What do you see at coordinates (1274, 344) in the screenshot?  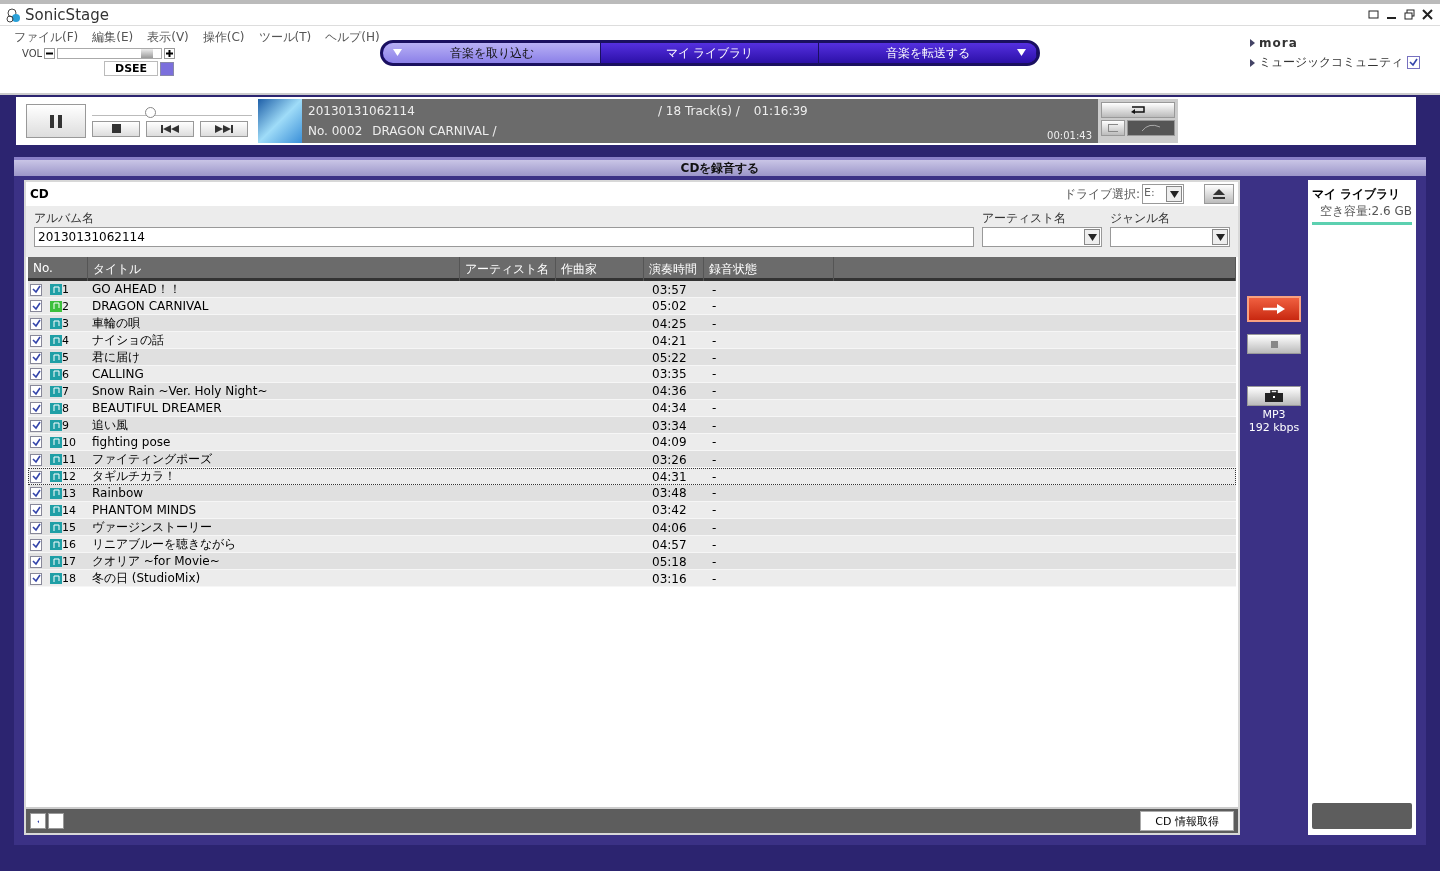 I see `stop-record-button` at bounding box center [1274, 344].